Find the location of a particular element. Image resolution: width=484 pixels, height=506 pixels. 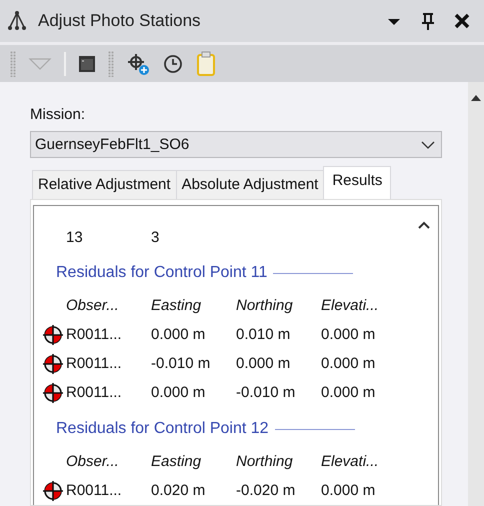

terminal-icon is located at coordinates (87, 63).